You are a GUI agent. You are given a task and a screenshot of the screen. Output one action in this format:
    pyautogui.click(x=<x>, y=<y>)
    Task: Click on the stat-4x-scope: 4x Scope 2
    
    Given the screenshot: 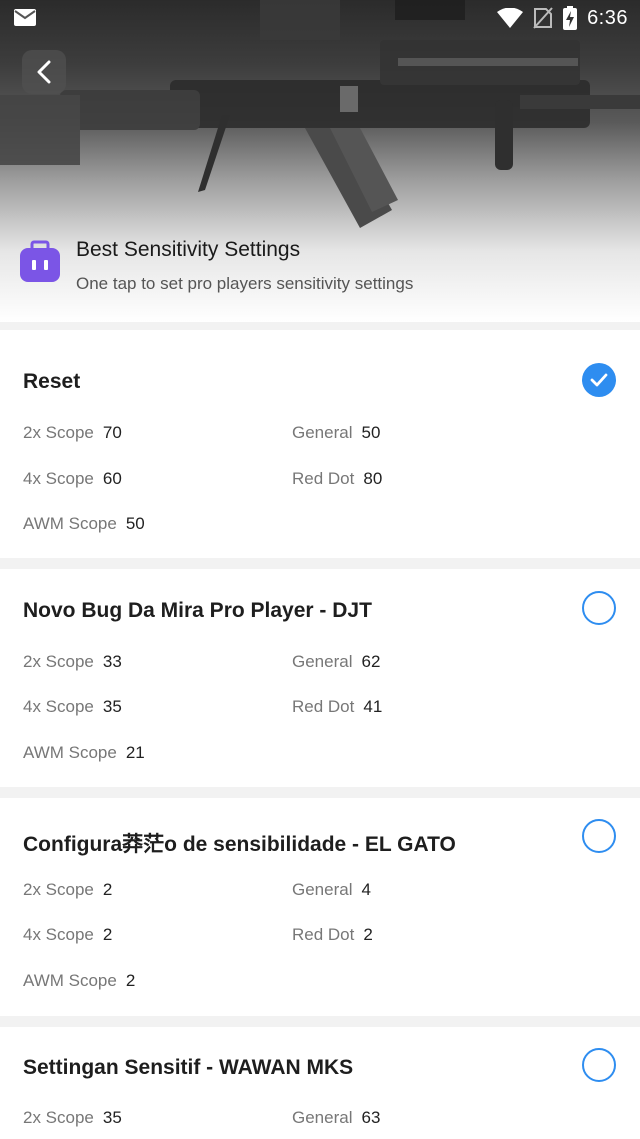 What is the action you would take?
    pyautogui.click(x=68, y=934)
    